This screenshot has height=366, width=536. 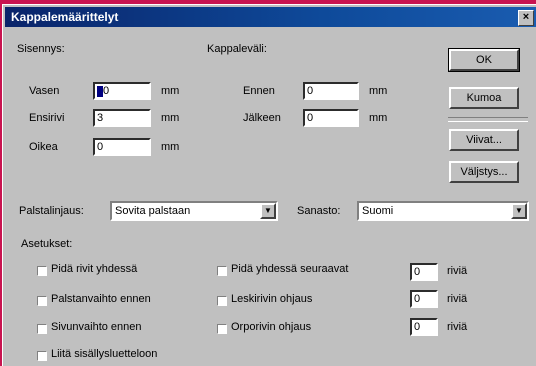 I want to click on after-unit: mm, so click(x=378, y=118).